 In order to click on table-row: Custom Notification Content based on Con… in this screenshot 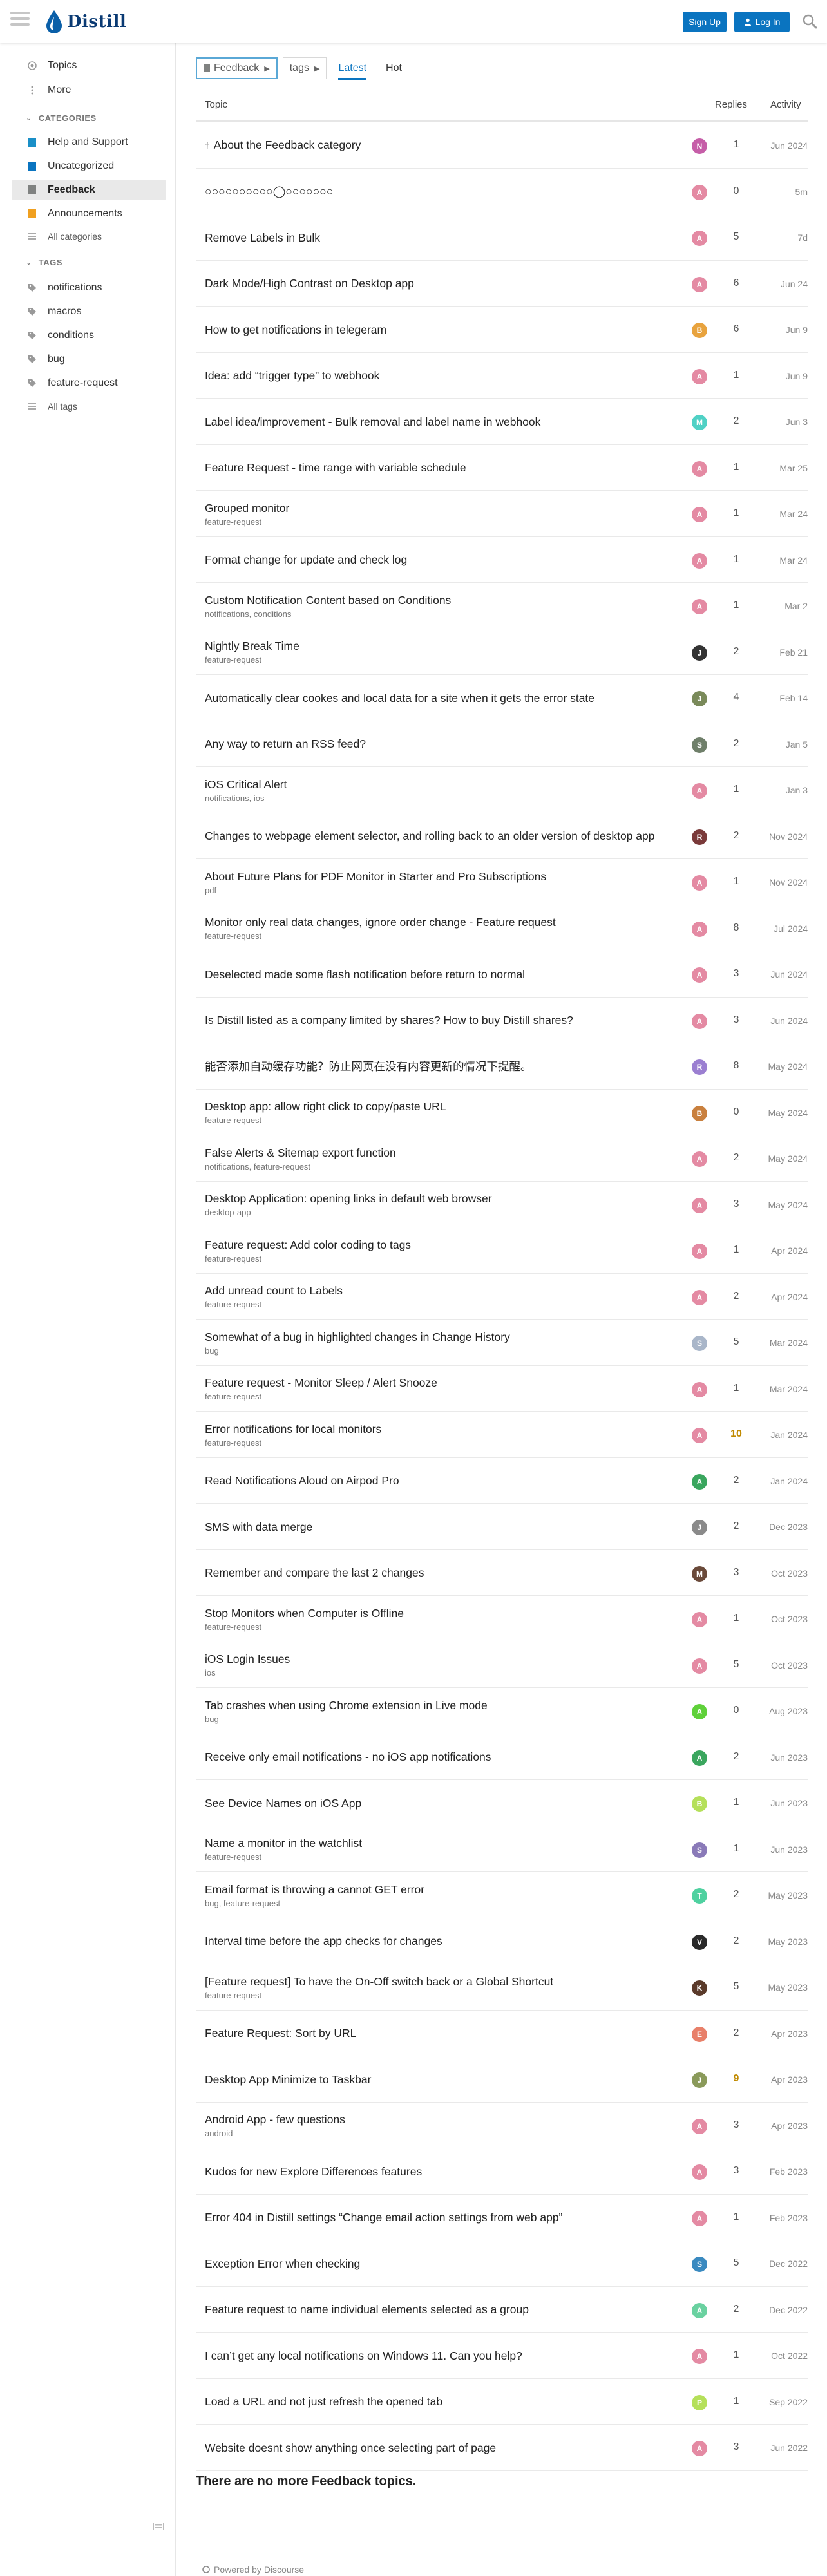, I will do `click(502, 606)`.